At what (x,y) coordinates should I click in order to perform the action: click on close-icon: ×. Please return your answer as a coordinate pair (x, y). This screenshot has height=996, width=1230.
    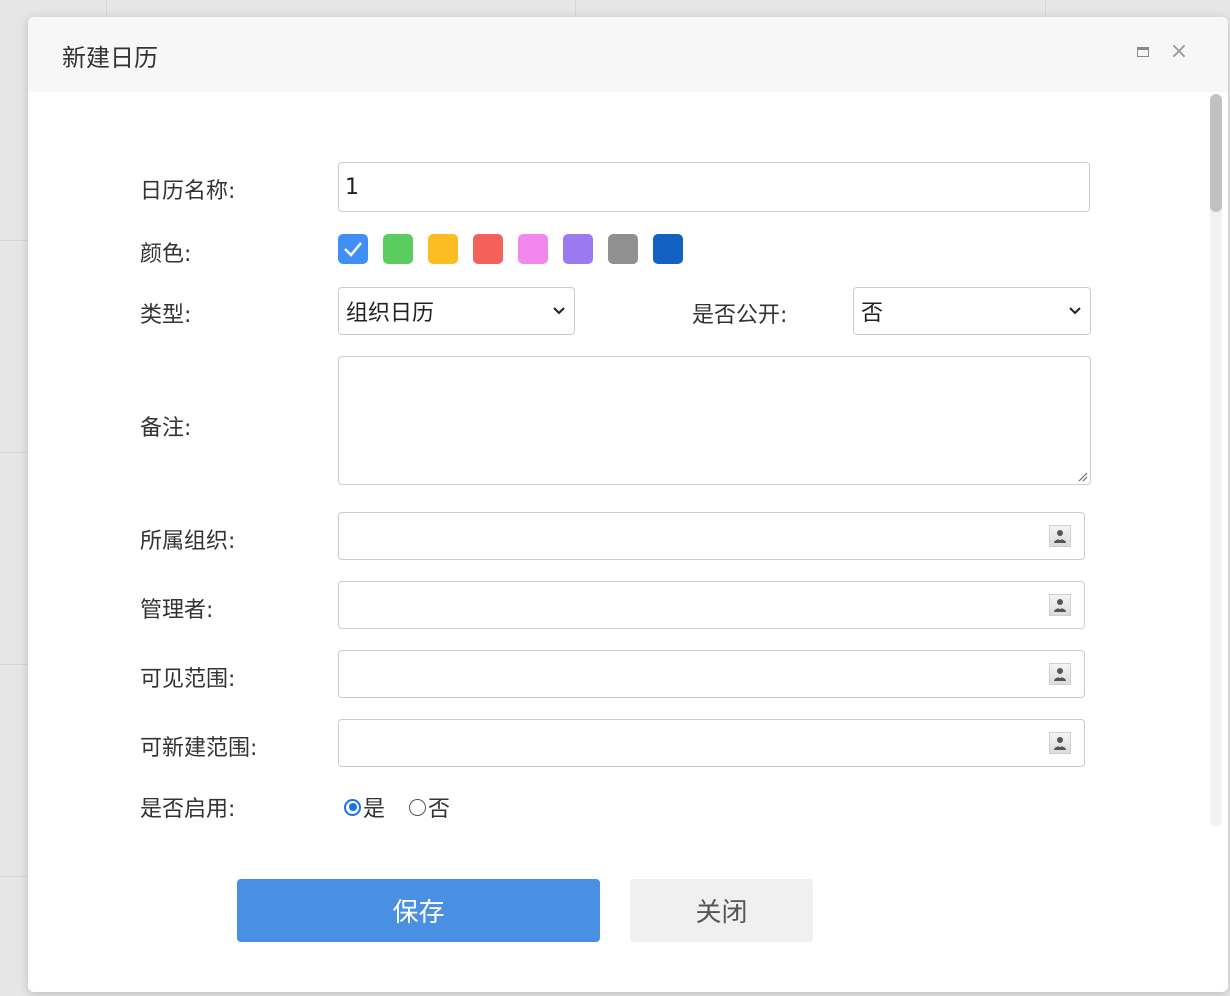
    Looking at the image, I should click on (1179, 51).